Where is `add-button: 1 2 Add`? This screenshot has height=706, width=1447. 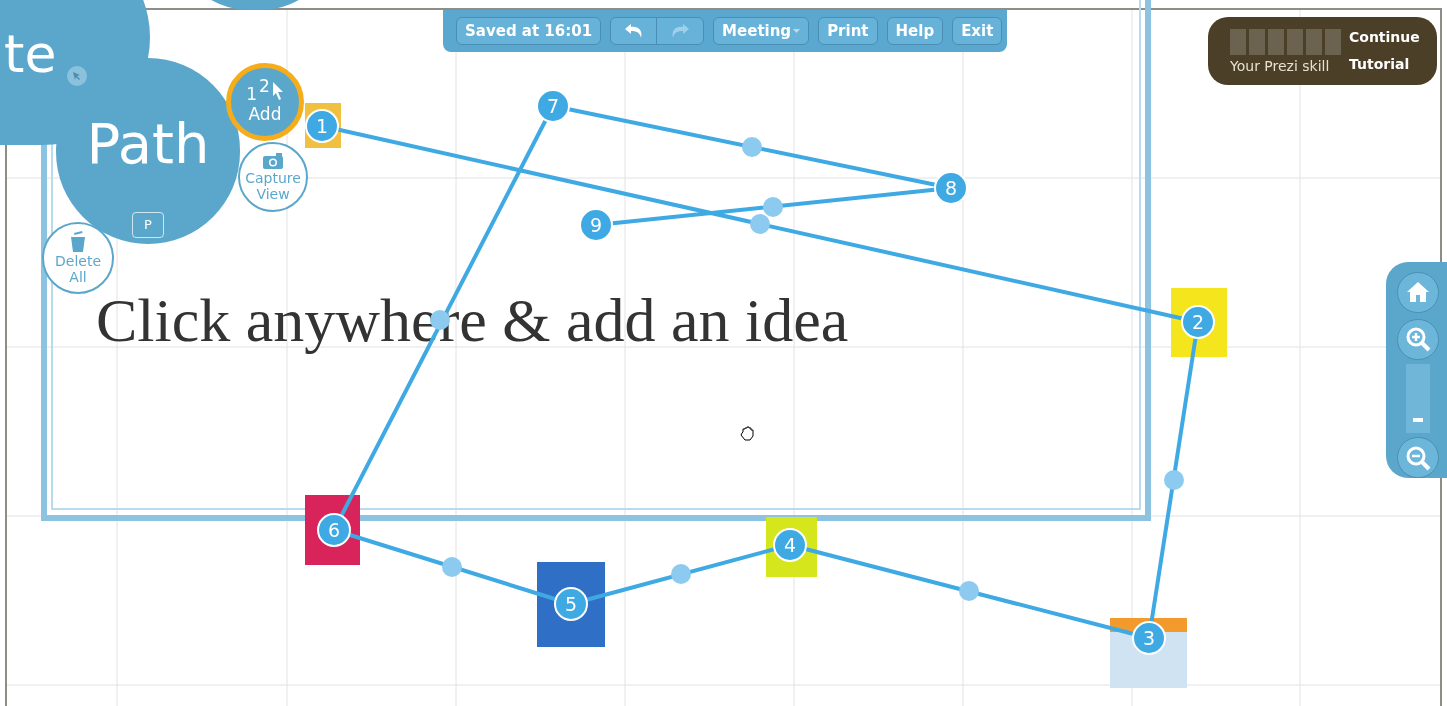
add-button: 1 2 Add is located at coordinates (265, 102).